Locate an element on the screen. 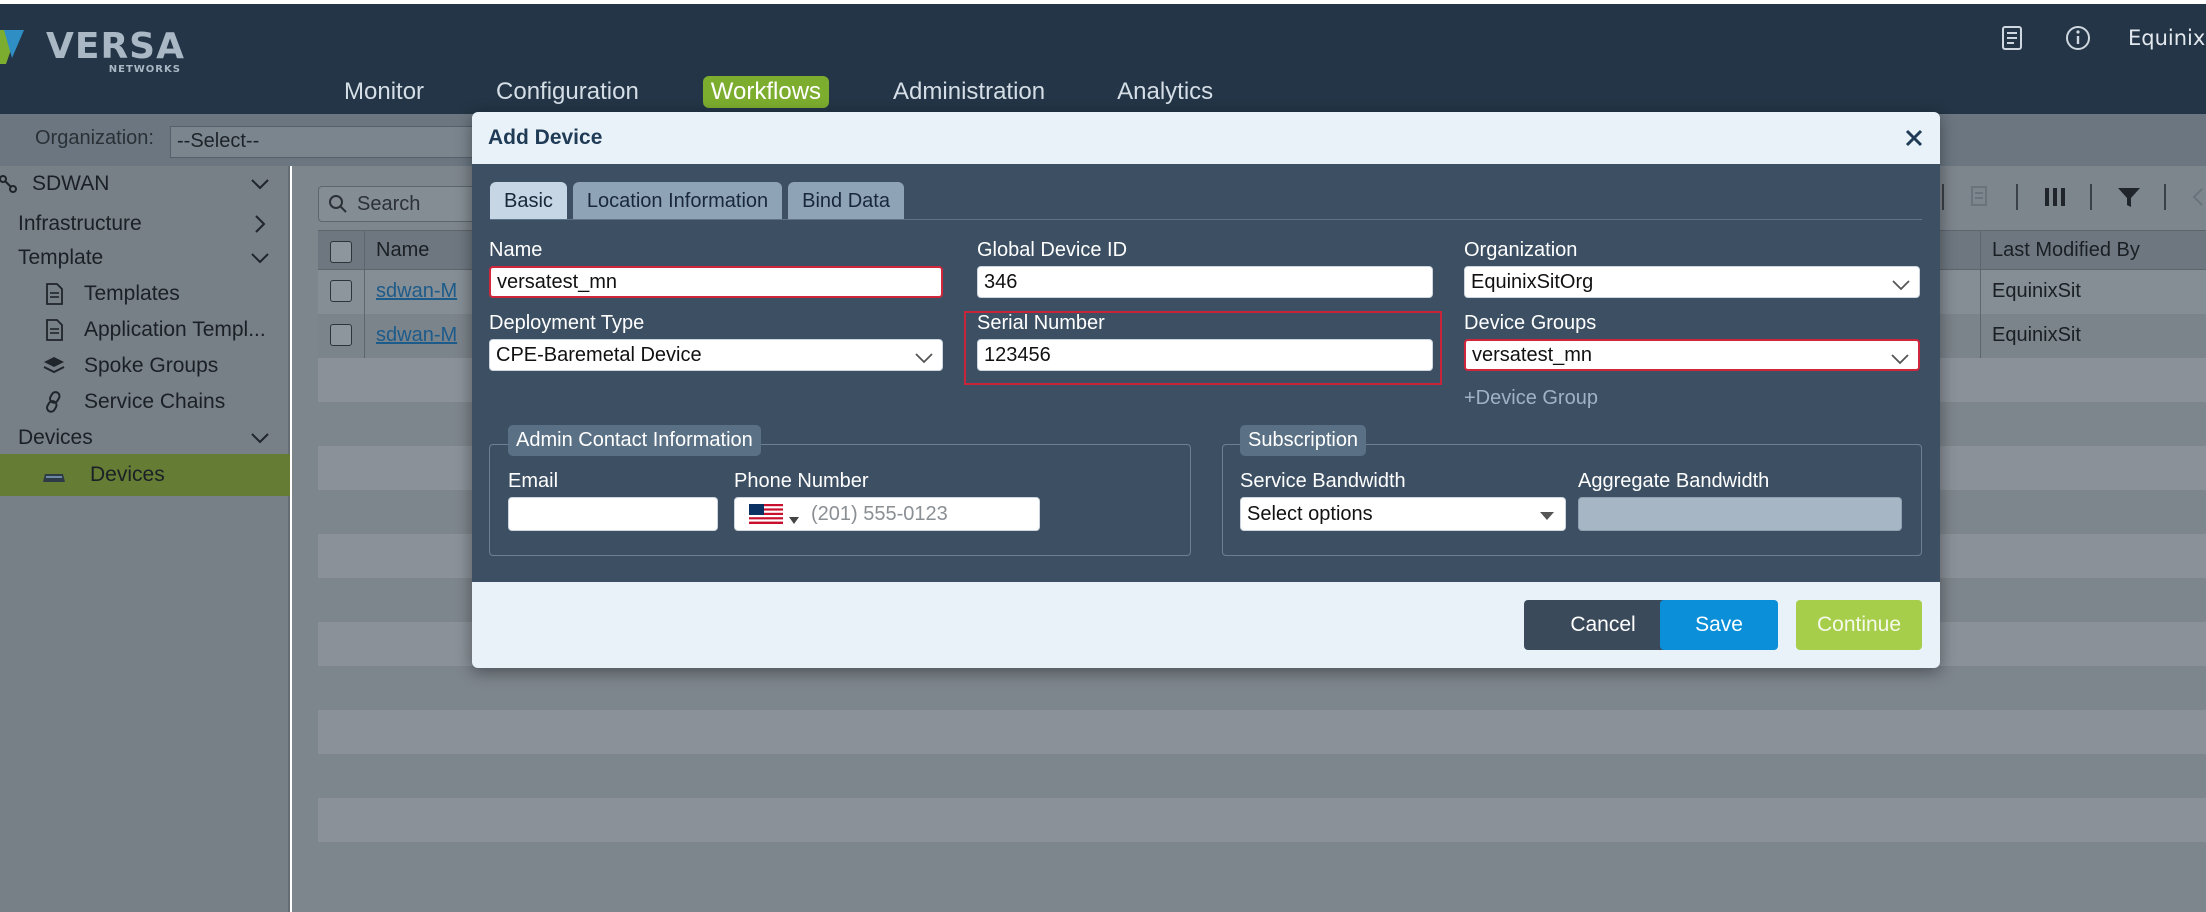  tab-location-information: Location Information is located at coordinates (677, 201).